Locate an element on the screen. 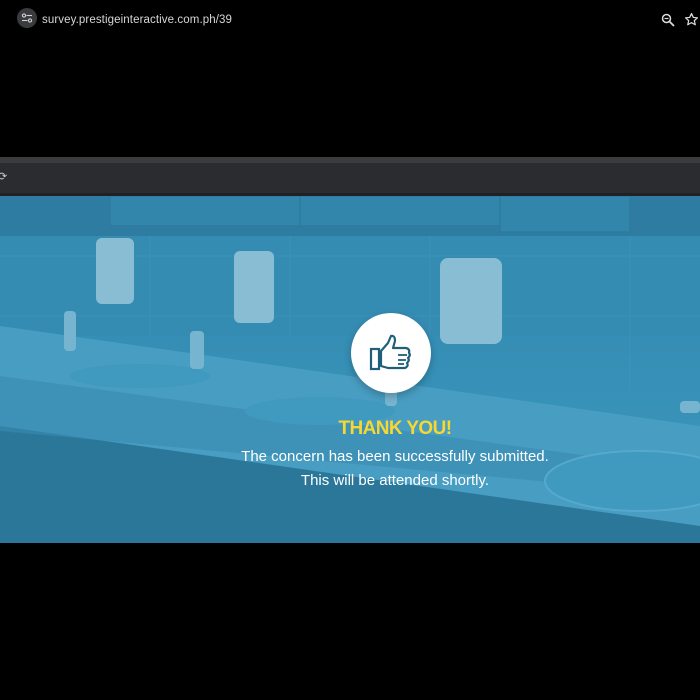 Image resolution: width=700 pixels, height=700 pixels. zoom-icon is located at coordinates (668, 20).